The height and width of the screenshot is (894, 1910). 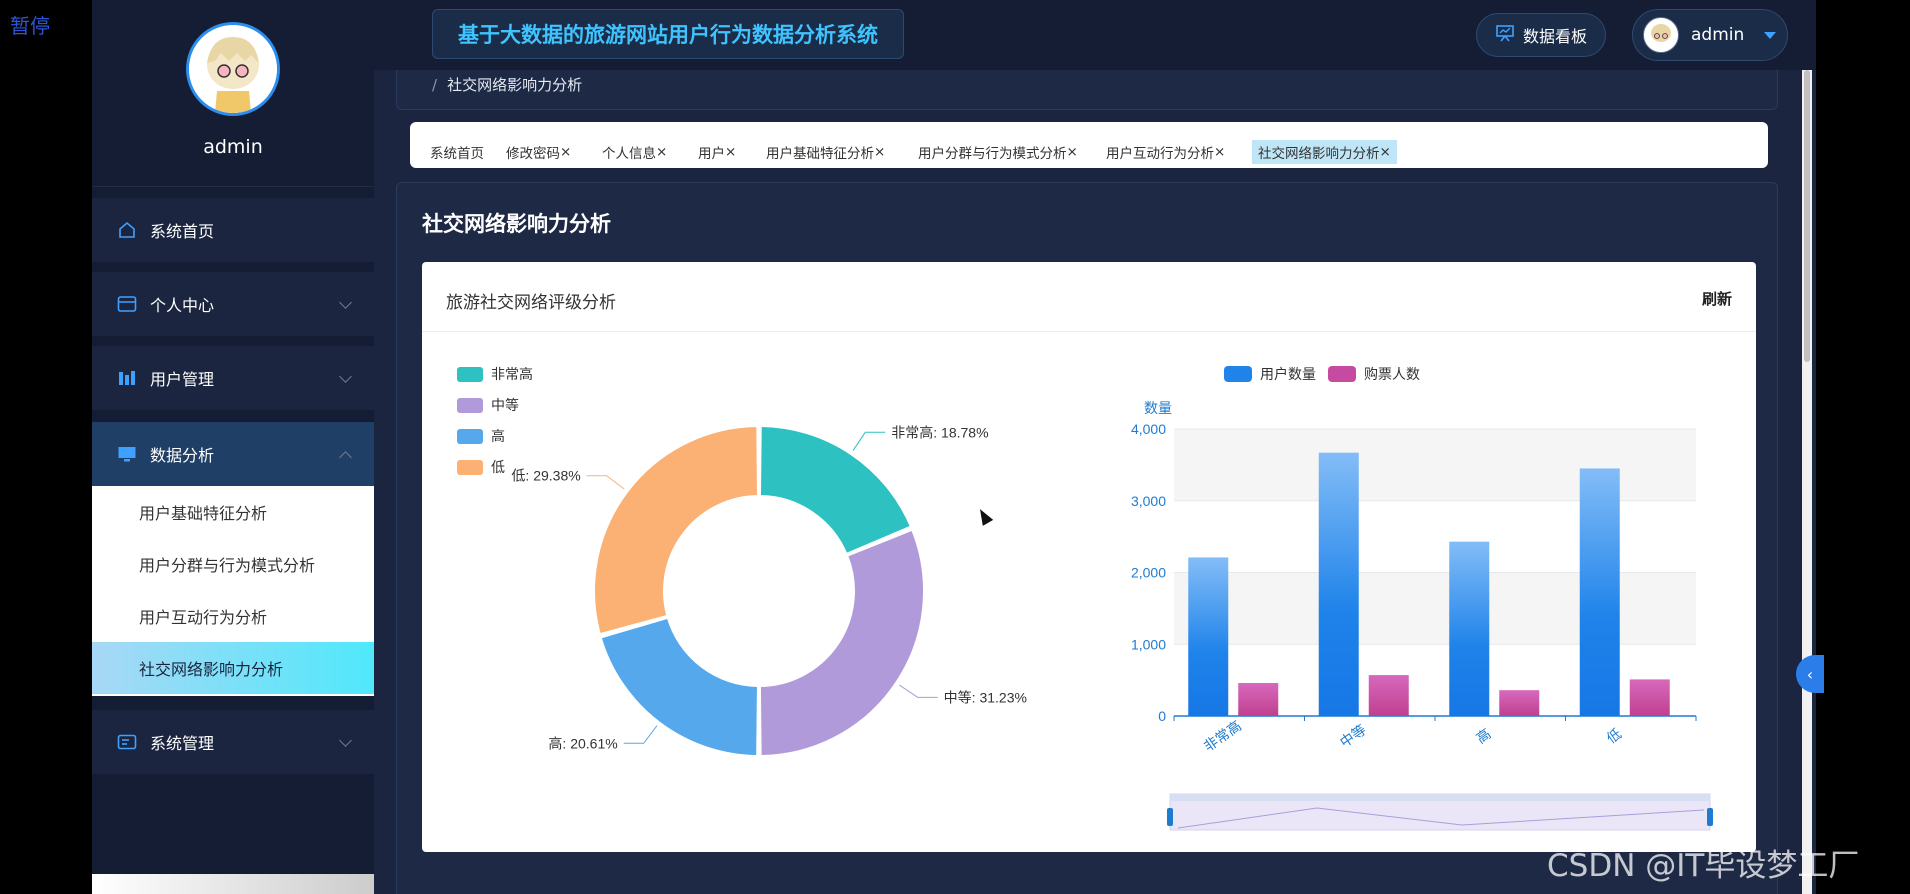 I want to click on tab-basic-features: 用户基础特征分析 ×, so click(x=825, y=152).